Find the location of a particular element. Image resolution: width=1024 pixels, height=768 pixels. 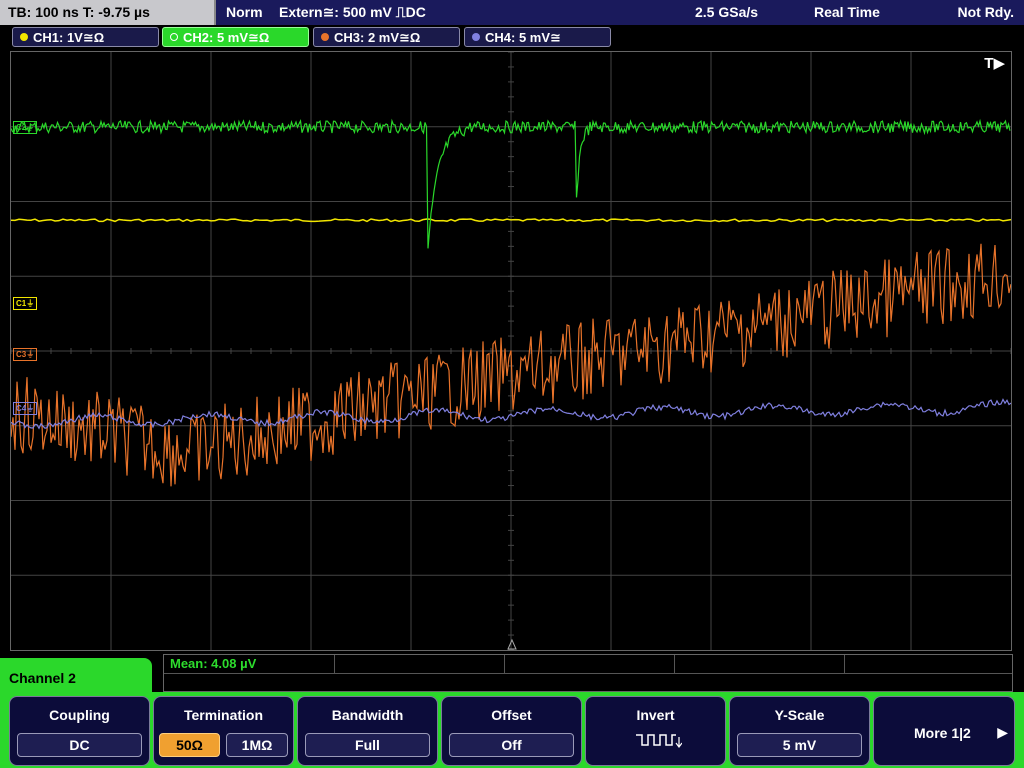

measurement-bar: Mean: 4.08 µV is located at coordinates (588, 673).